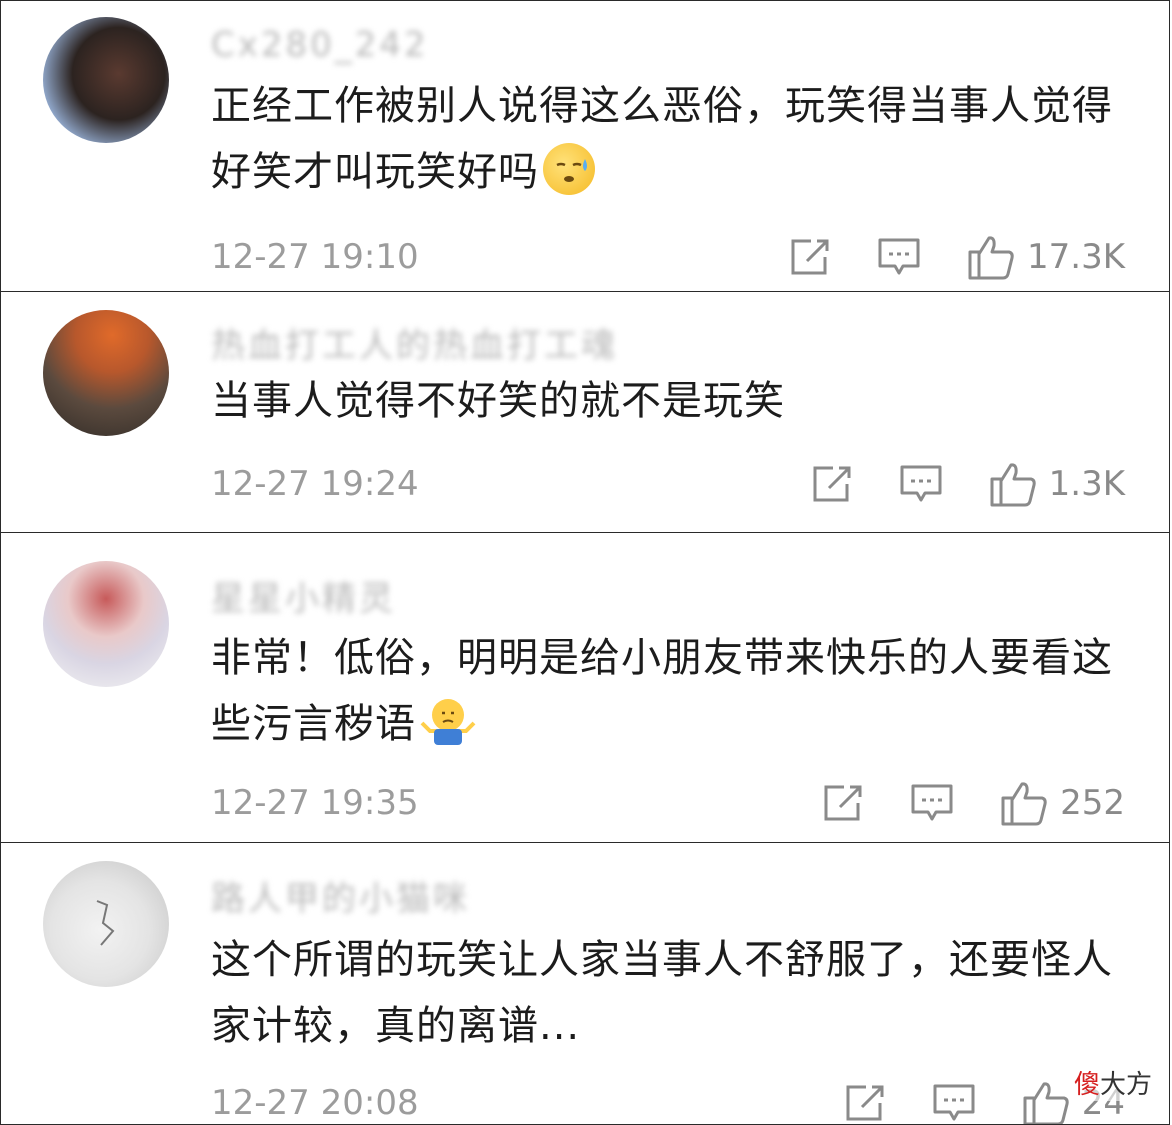 This screenshot has height=1125, width=1172. I want to click on timestamp: 12-27 19:10, so click(315, 257).